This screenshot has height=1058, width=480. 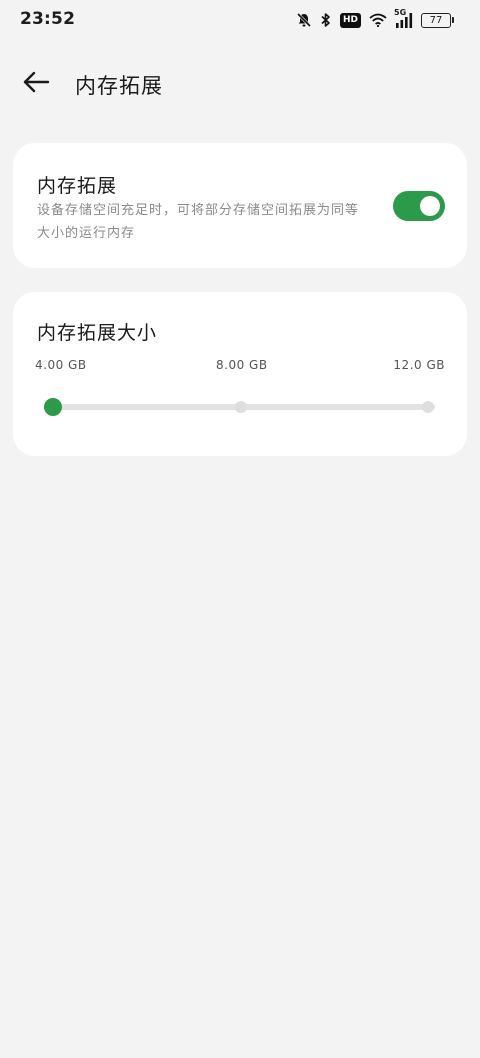 What do you see at coordinates (403, 18) in the screenshot?
I see `signal-icon: 5G` at bounding box center [403, 18].